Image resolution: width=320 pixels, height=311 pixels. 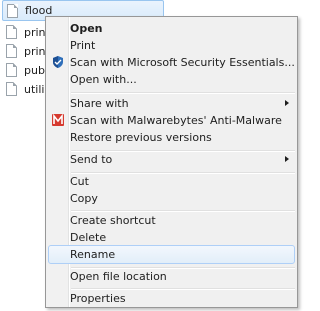 What do you see at coordinates (88, 237) in the screenshot?
I see `menu-item-label: Delete` at bounding box center [88, 237].